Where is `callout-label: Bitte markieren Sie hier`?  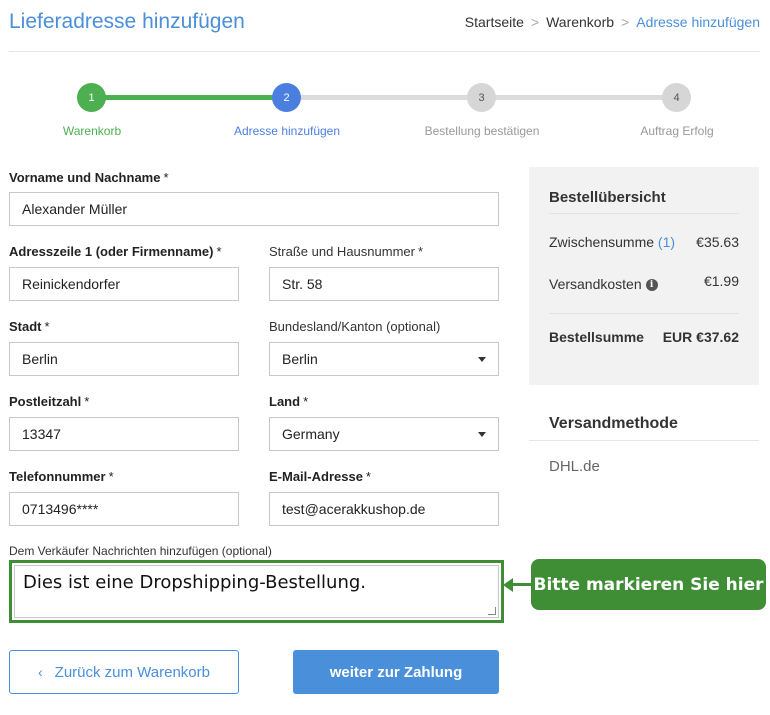
callout-label: Bitte markieren Sie hier is located at coordinates (648, 584).